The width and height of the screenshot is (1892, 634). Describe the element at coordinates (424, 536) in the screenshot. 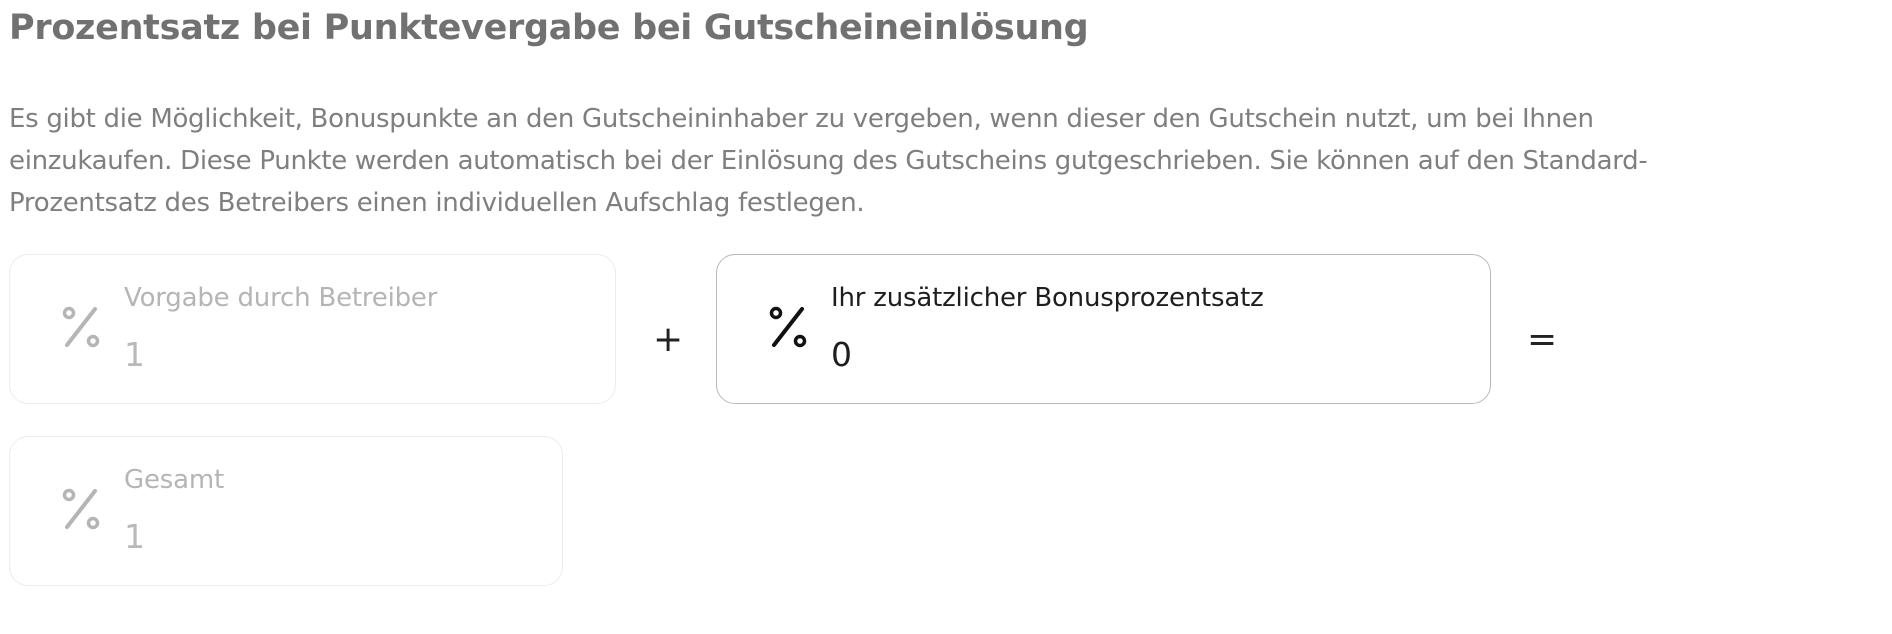

I see `total-percentage-input` at that location.